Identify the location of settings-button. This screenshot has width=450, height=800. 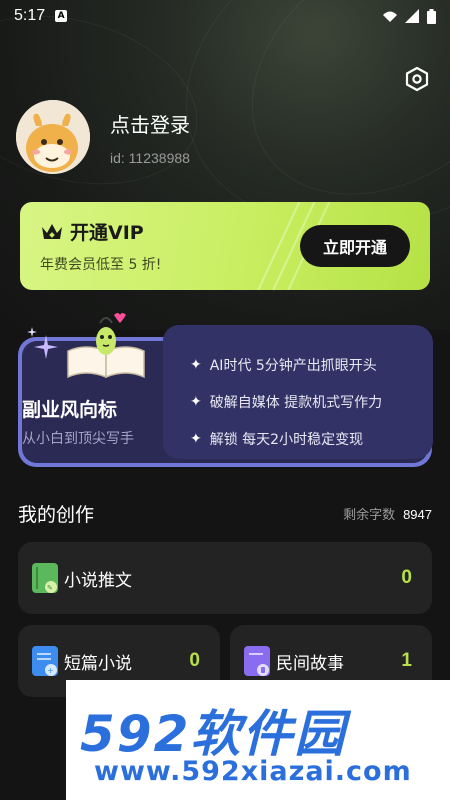
(417, 79).